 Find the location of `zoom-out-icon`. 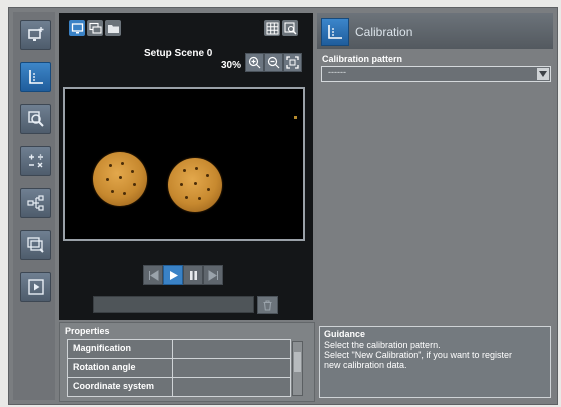

zoom-out-icon is located at coordinates (273, 62).